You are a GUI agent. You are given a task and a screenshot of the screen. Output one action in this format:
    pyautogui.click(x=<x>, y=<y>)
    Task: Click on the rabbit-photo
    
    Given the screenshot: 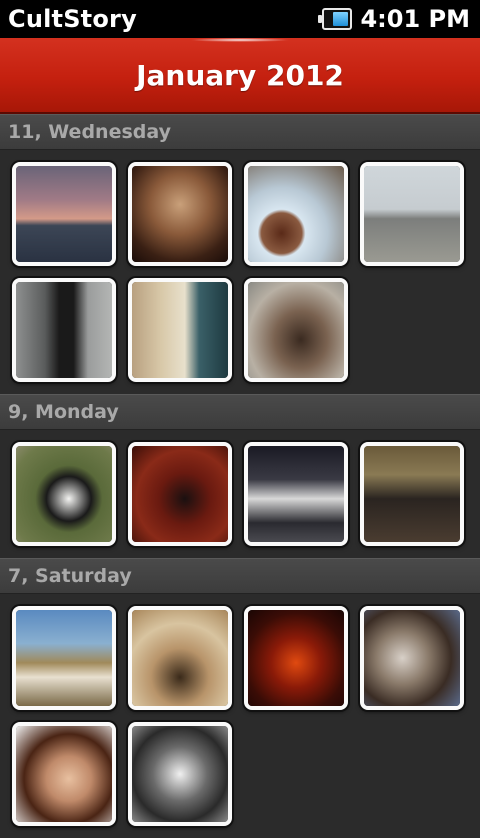 What is the action you would take?
    pyautogui.click(x=296, y=330)
    